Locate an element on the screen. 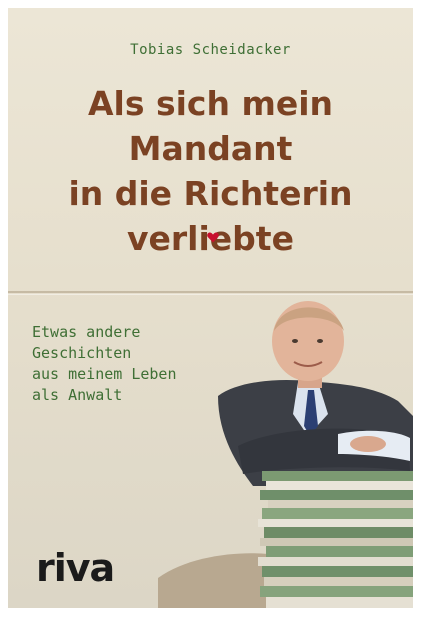  title-line-1: Als sich mein is located at coordinates (210, 103).